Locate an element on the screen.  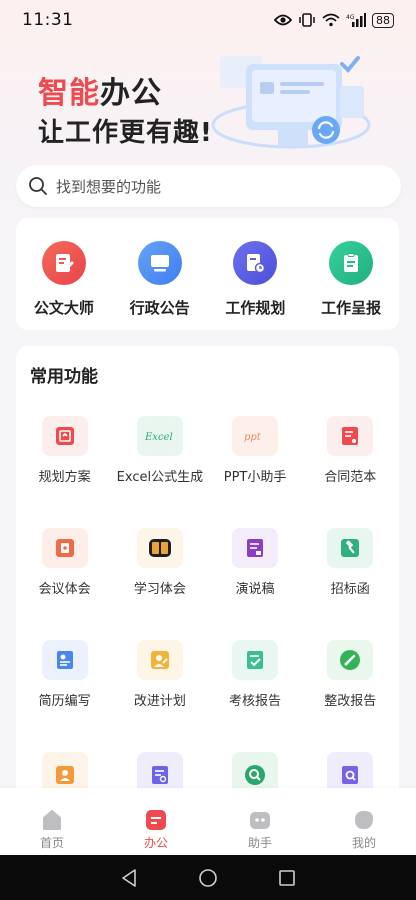
feature-item-contract: 合同范本 is located at coordinates (350, 449).